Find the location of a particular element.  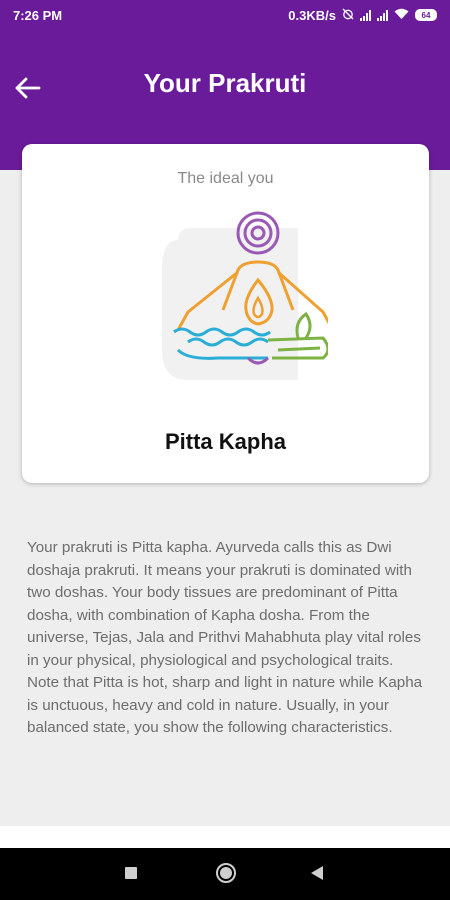

square-icon is located at coordinates (131, 873).